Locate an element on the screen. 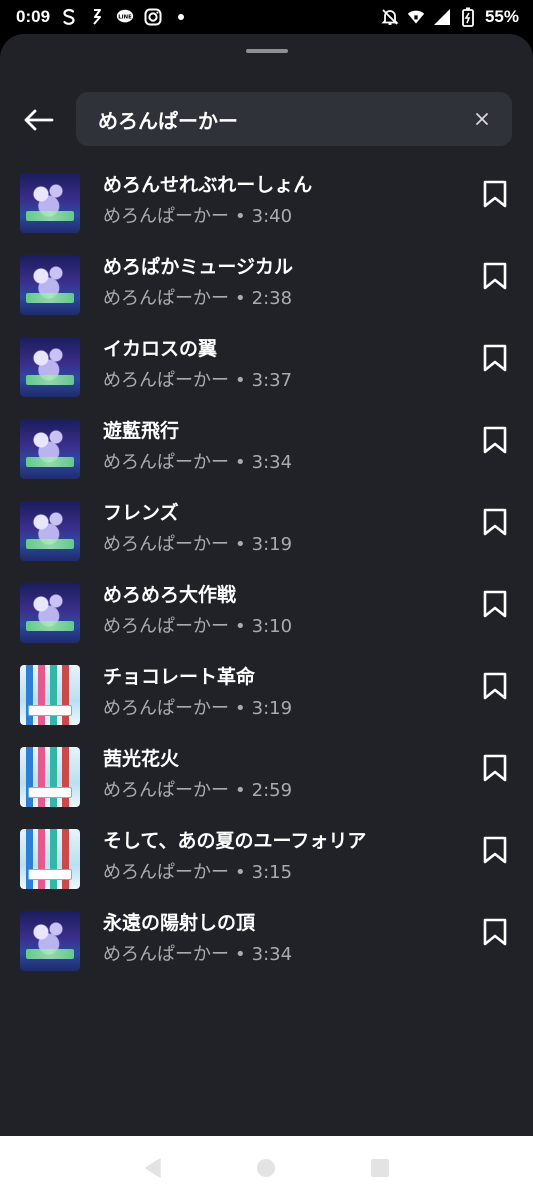  track-meta: めろんぱーかー • 2:38 is located at coordinates (197, 297).